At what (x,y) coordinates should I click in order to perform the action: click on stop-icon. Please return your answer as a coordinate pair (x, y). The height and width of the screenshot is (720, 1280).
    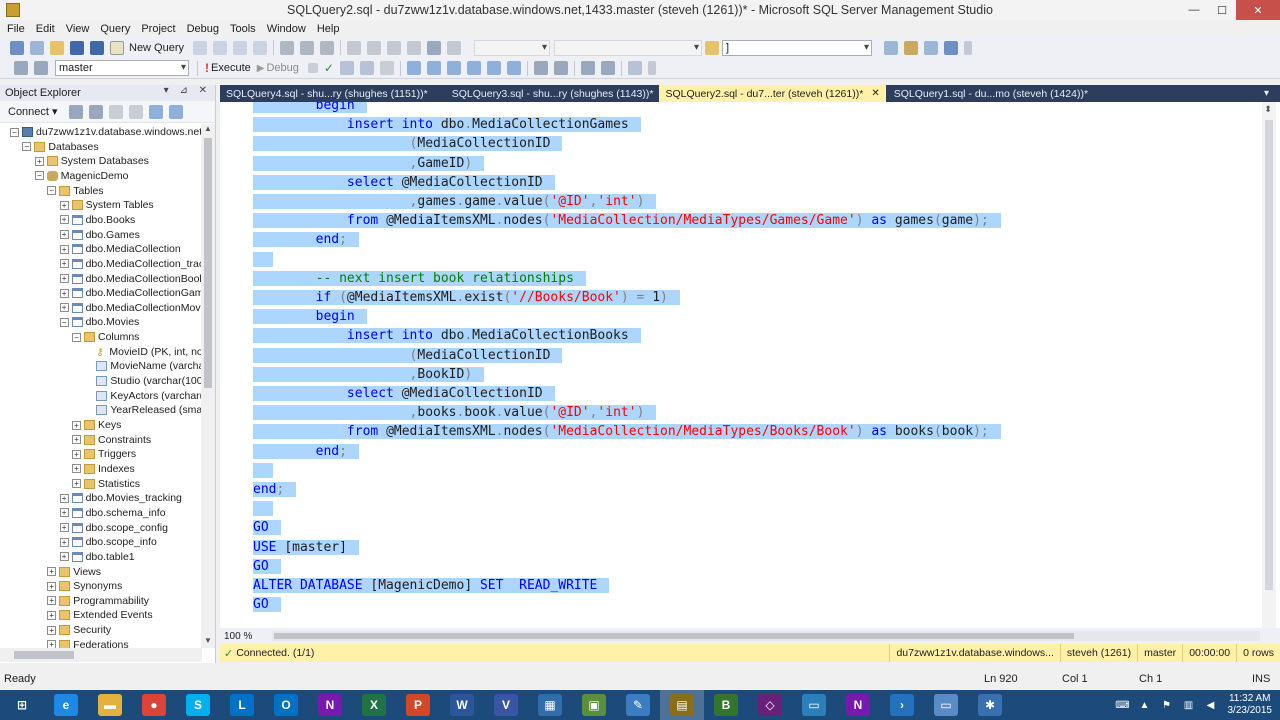
    Looking at the image, I should click on (115, 111).